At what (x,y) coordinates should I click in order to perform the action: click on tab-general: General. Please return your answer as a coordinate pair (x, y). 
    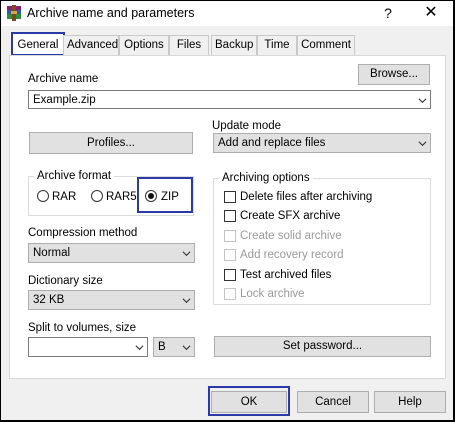
    Looking at the image, I should click on (38, 44).